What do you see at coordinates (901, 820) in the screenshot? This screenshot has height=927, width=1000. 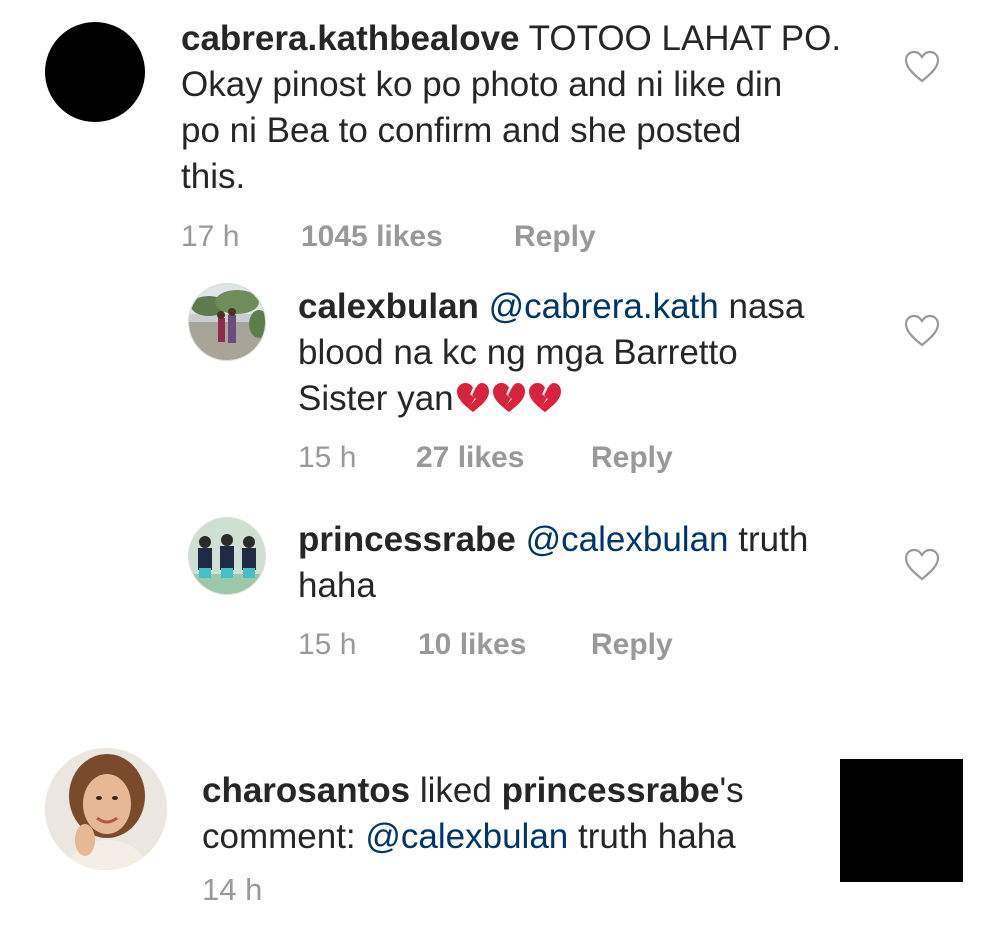 I see `post-thumbnail` at bounding box center [901, 820].